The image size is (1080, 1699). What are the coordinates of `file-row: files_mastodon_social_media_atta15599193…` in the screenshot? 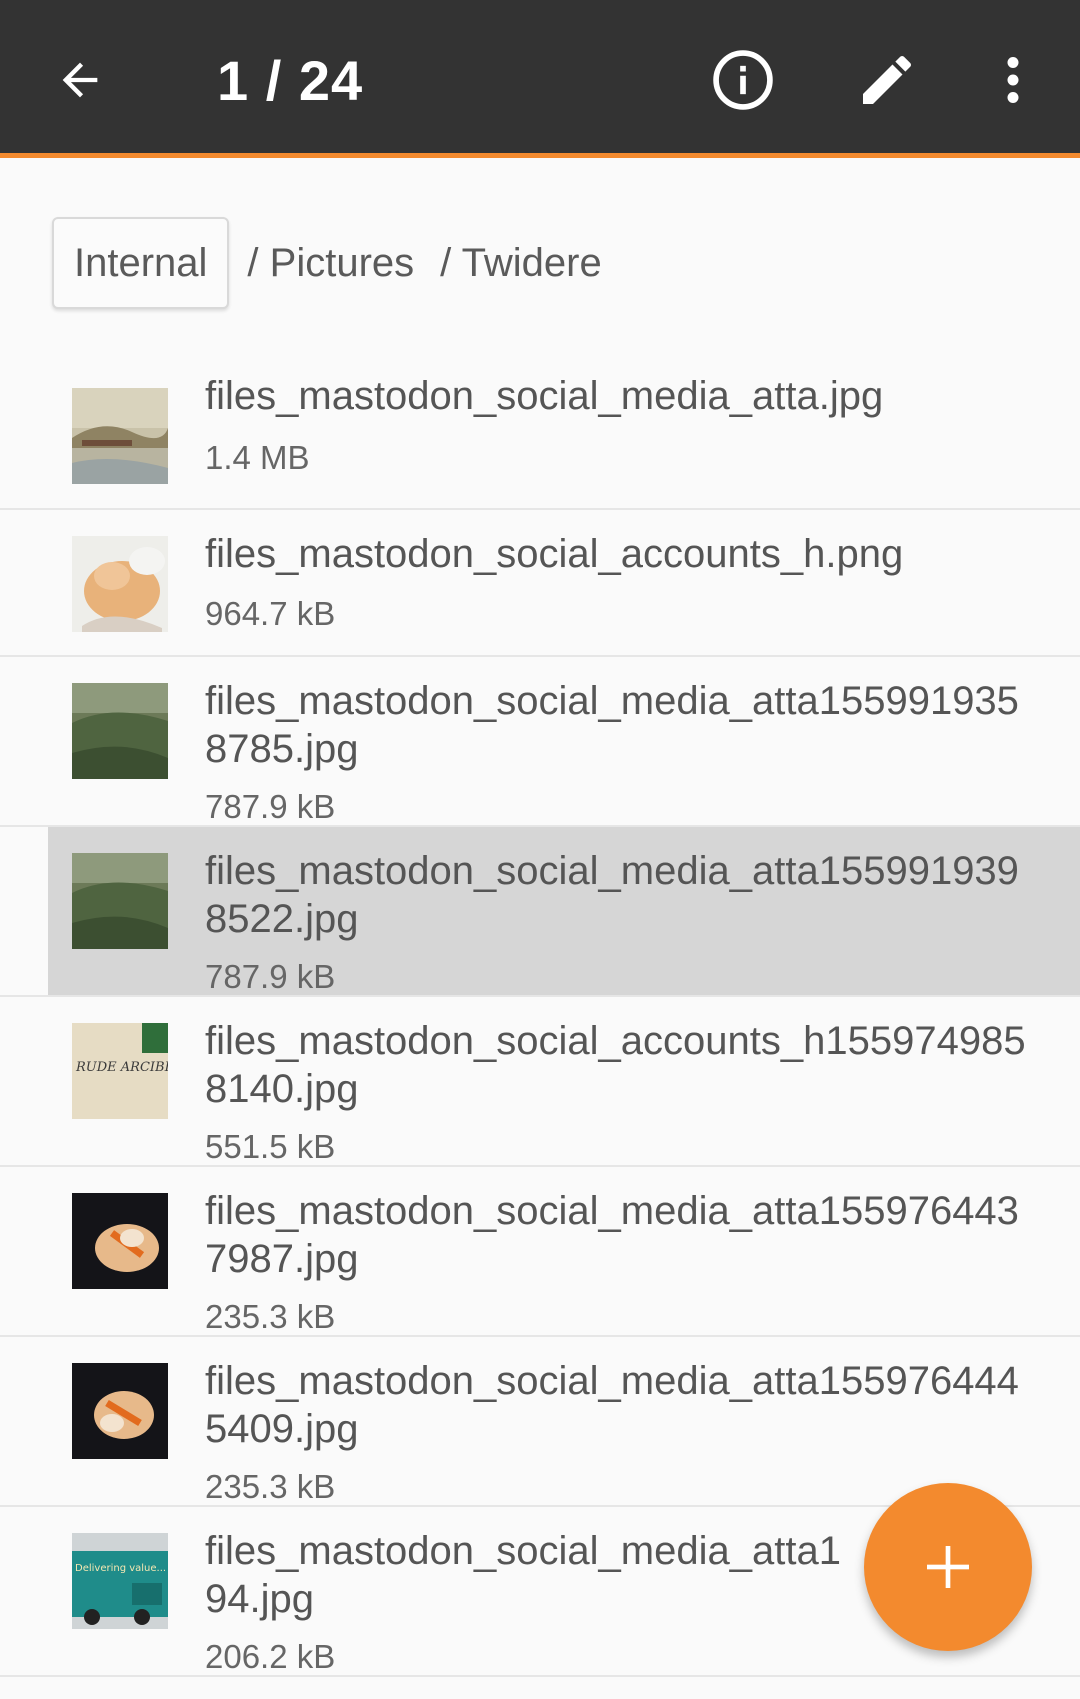 It's located at (540, 742).